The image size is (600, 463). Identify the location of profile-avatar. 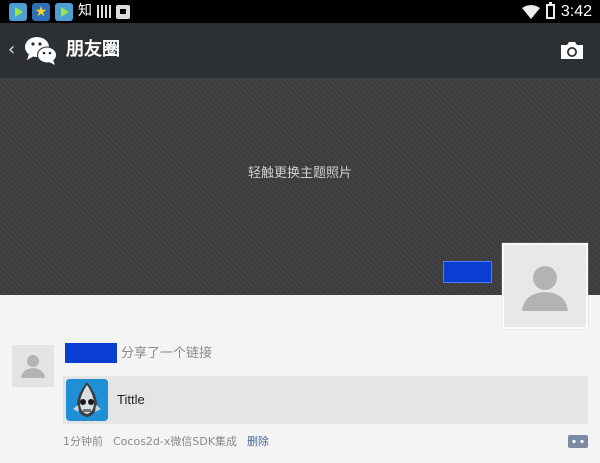
(545, 286).